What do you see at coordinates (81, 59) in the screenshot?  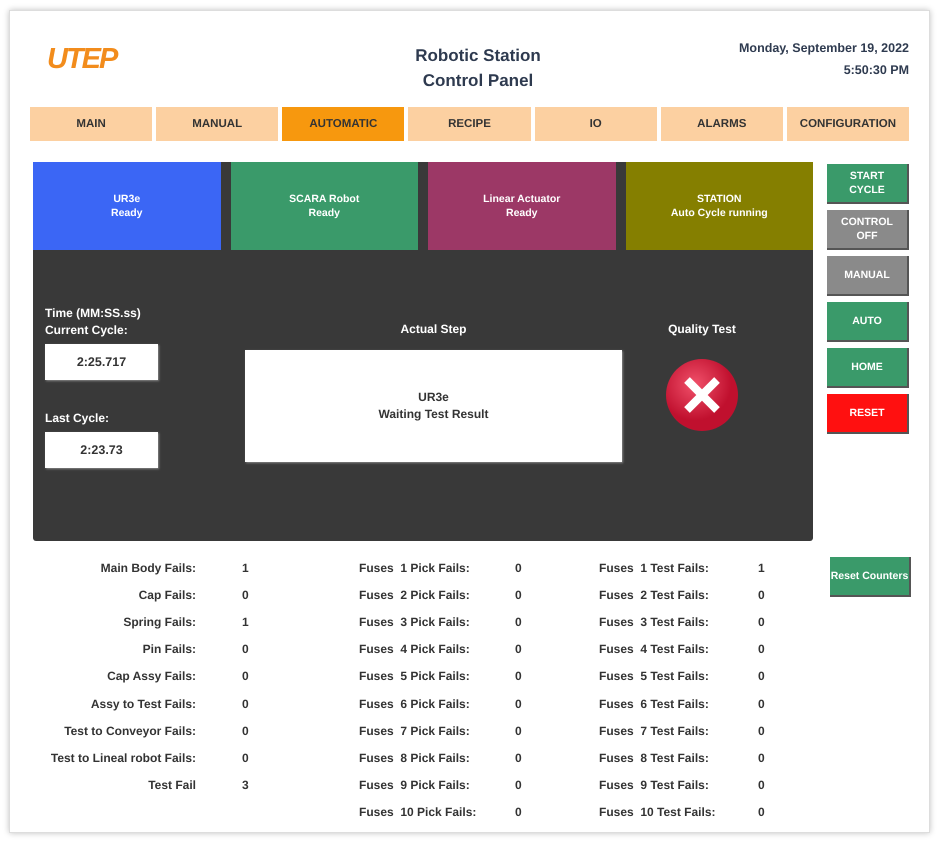 I see `logo: UTEP` at bounding box center [81, 59].